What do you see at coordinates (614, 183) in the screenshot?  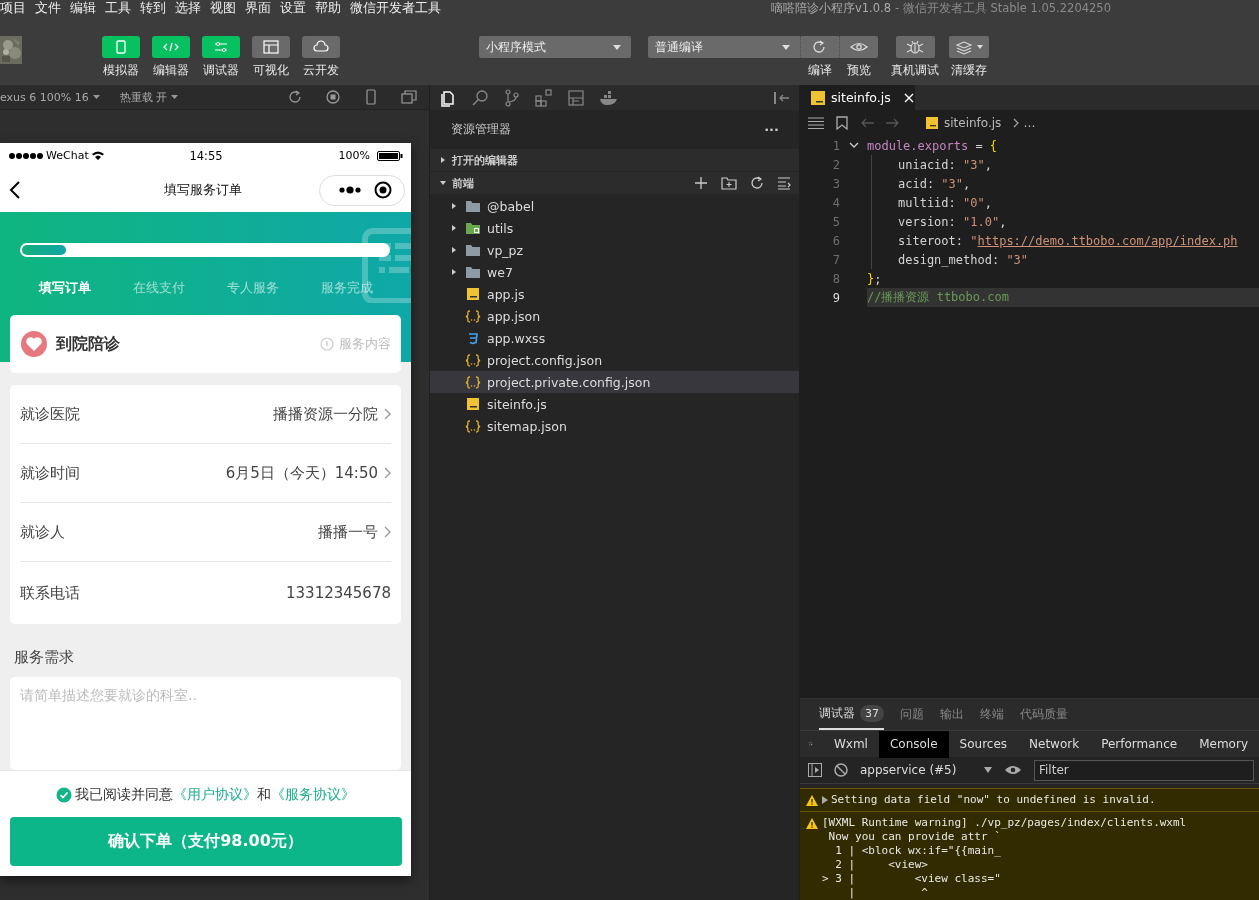 I see `section-header: 前端` at bounding box center [614, 183].